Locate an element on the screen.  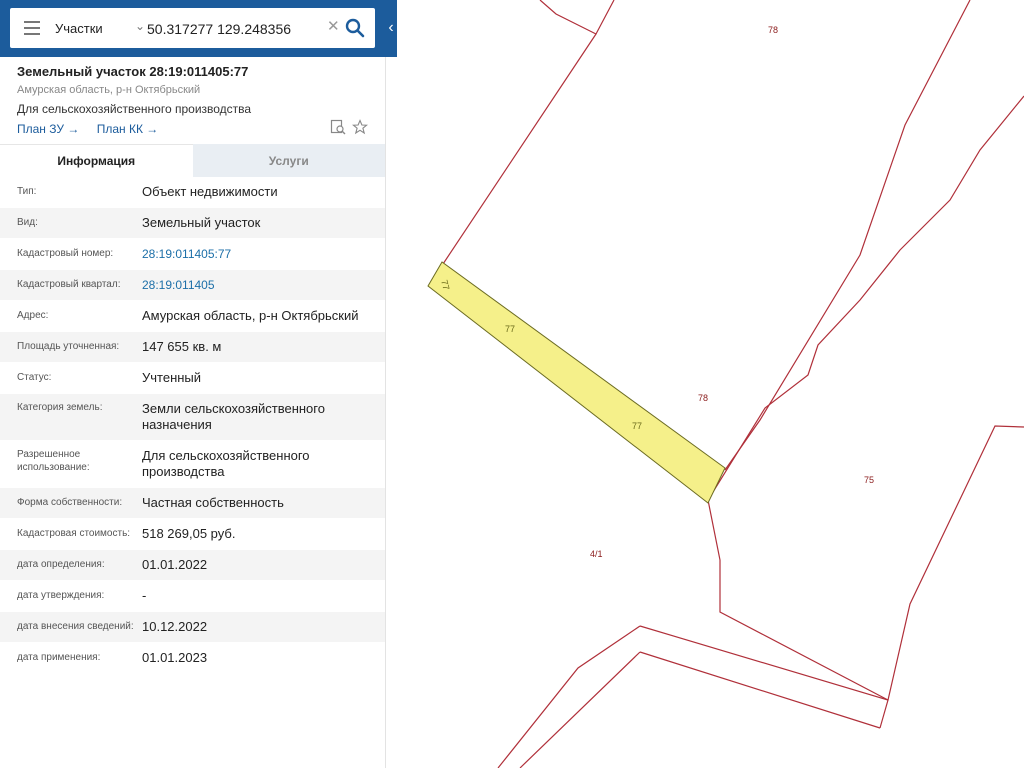
property-value: 01.01.2023 is located at coordinates (175, 657).